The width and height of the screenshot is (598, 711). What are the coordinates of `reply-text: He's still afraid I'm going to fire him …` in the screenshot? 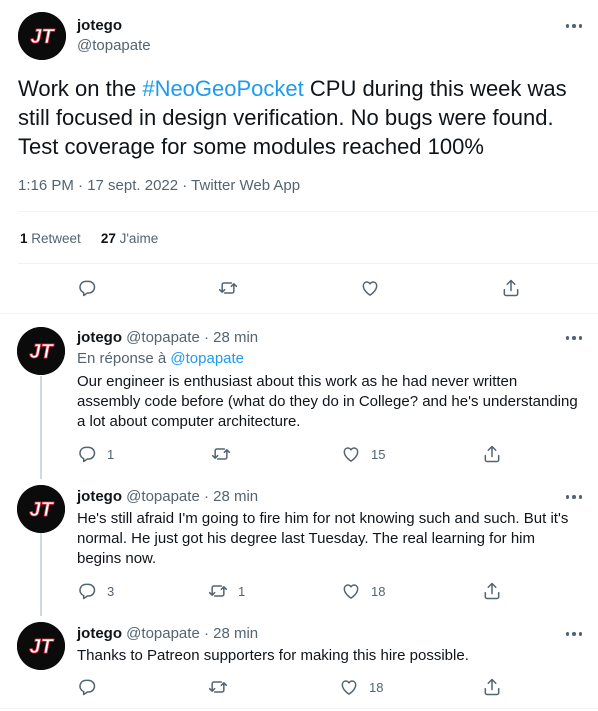 It's located at (323, 538).